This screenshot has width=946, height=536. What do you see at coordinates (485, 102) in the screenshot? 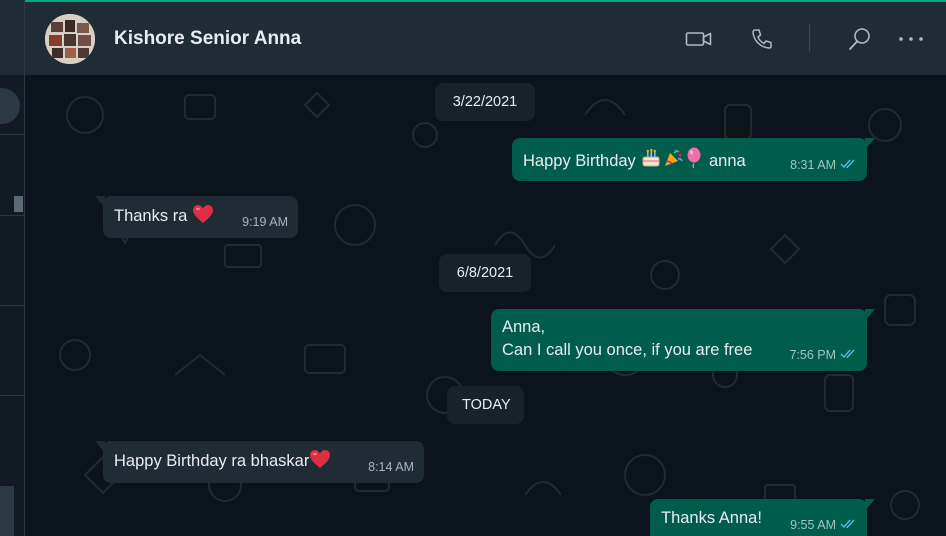
I see `date-separator: 3/22/2021` at bounding box center [485, 102].